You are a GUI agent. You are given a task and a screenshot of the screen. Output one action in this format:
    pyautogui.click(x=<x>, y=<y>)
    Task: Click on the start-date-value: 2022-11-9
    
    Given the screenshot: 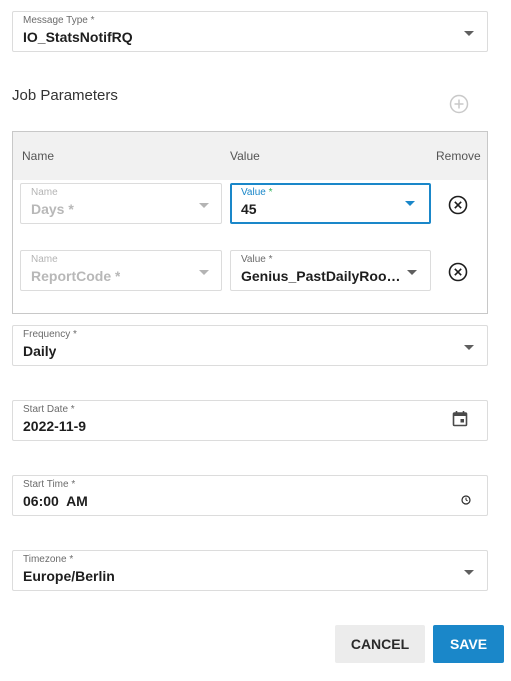 What is the action you would take?
    pyautogui.click(x=55, y=426)
    